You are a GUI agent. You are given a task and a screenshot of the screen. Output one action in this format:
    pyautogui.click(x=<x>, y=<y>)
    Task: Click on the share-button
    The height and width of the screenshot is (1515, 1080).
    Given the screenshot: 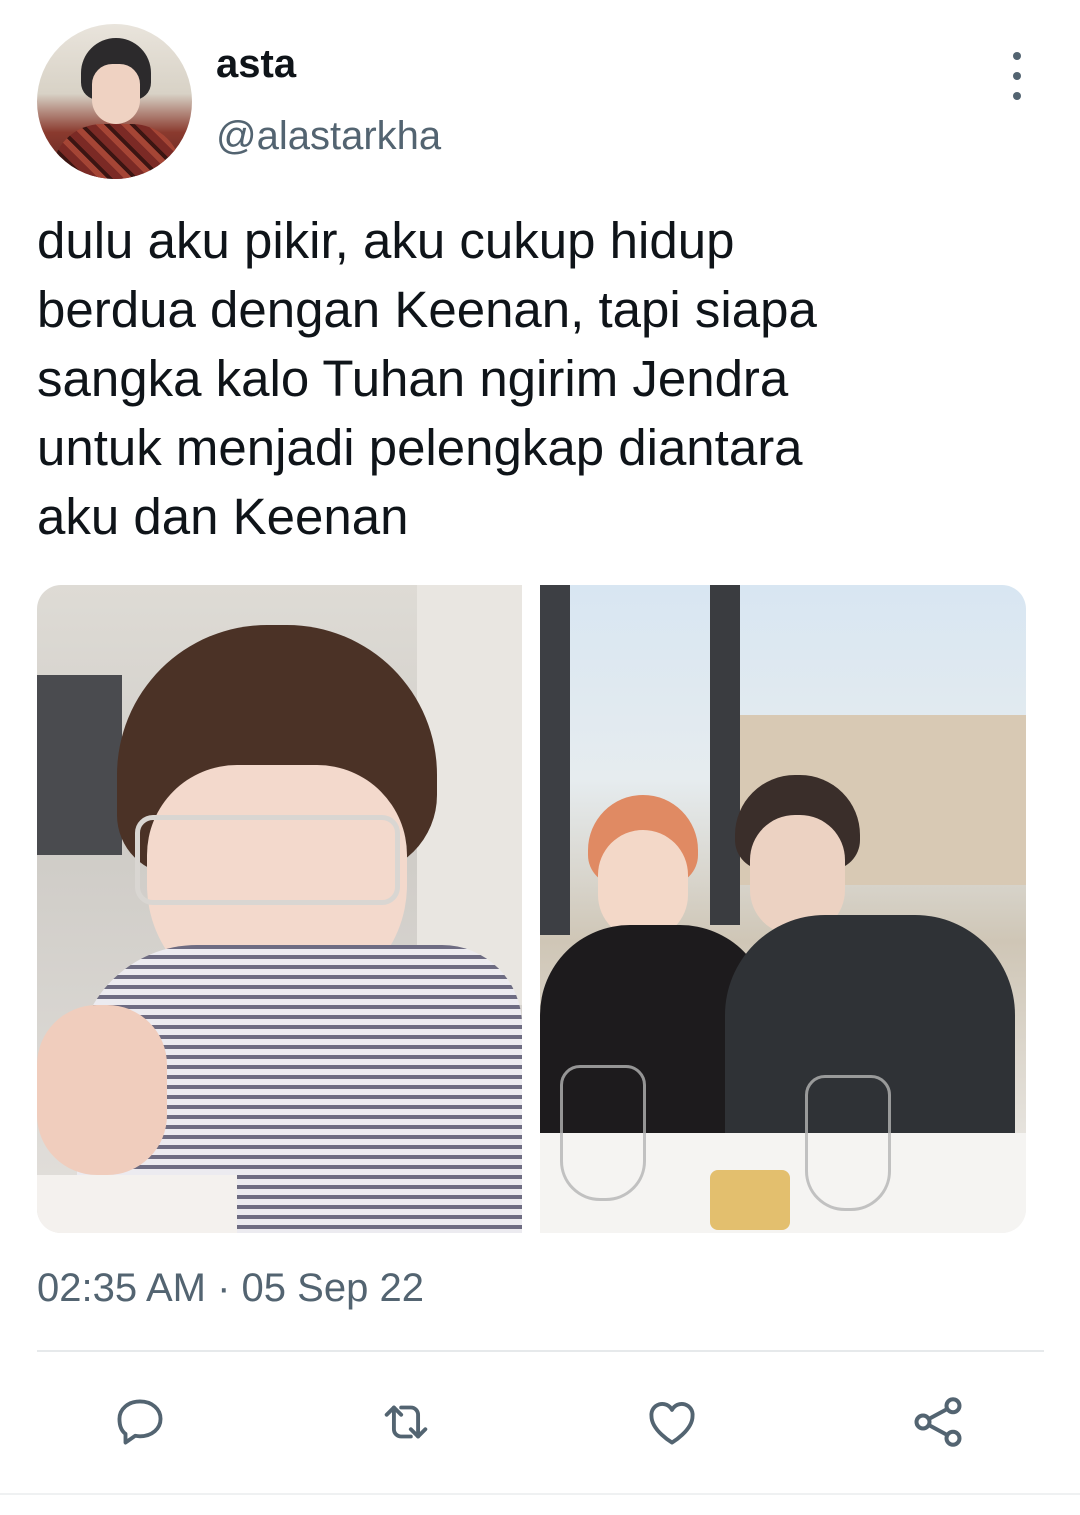 What is the action you would take?
    pyautogui.click(x=938, y=1422)
    